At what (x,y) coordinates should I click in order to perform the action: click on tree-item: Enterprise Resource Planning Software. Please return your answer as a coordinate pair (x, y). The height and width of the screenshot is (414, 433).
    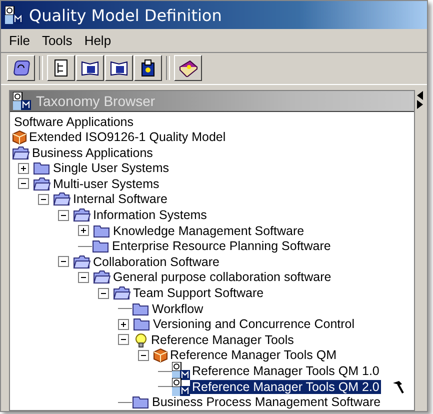
    Looking at the image, I should click on (221, 246).